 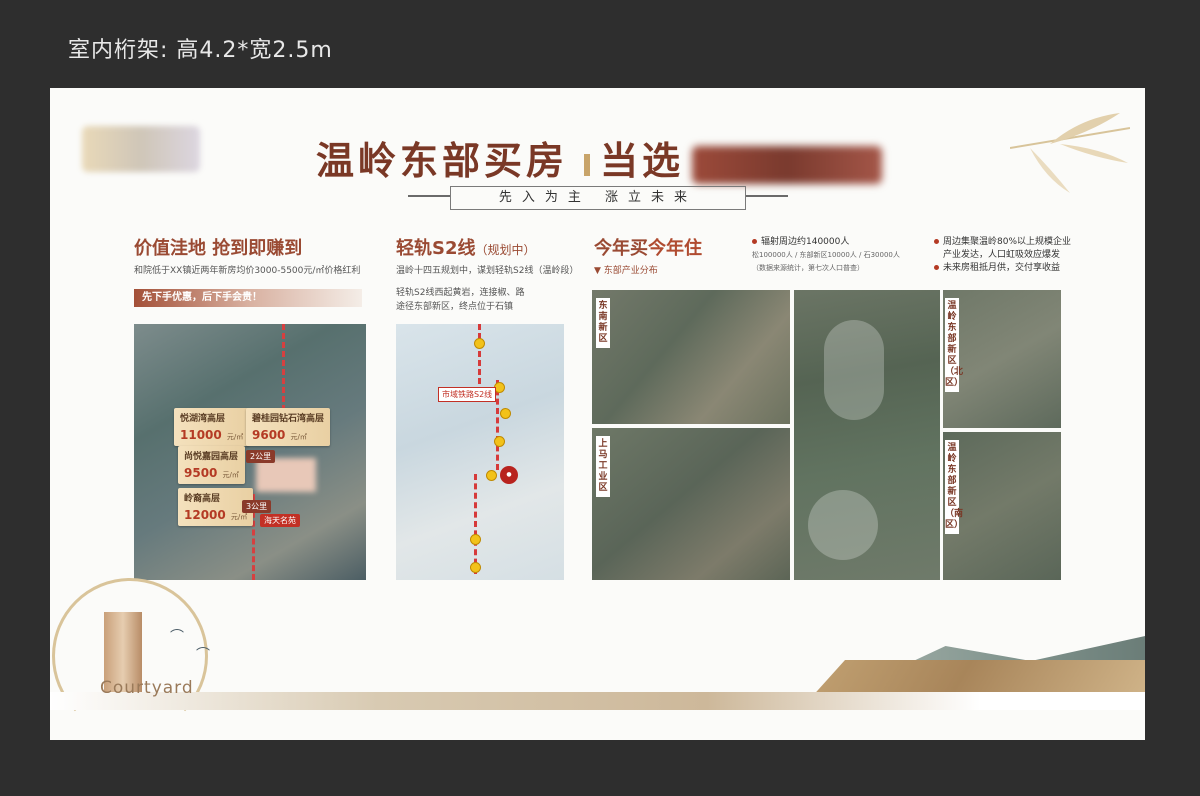 I want to click on bullet-item: 产业发达，人口虹吸效应爆发, so click(x=1002, y=255).